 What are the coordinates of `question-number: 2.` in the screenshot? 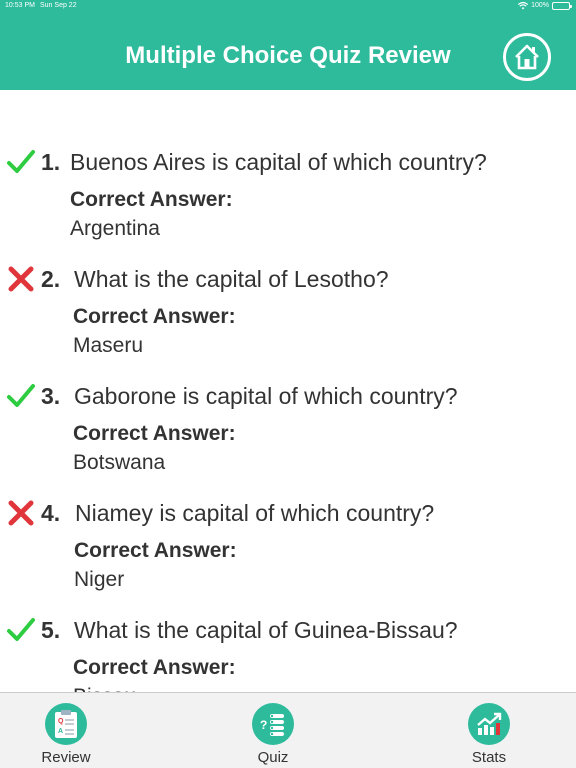 It's located at (51, 279).